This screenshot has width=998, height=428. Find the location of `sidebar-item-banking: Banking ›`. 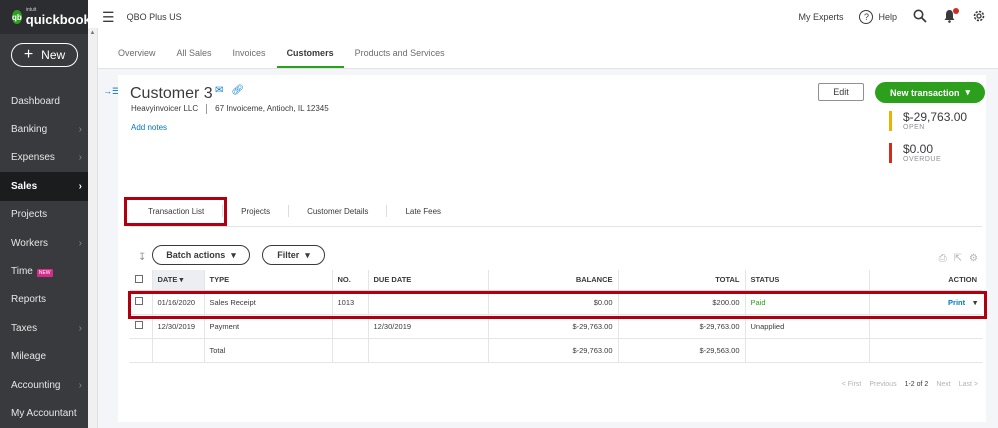

sidebar-item-banking: Banking › is located at coordinates (44, 129).